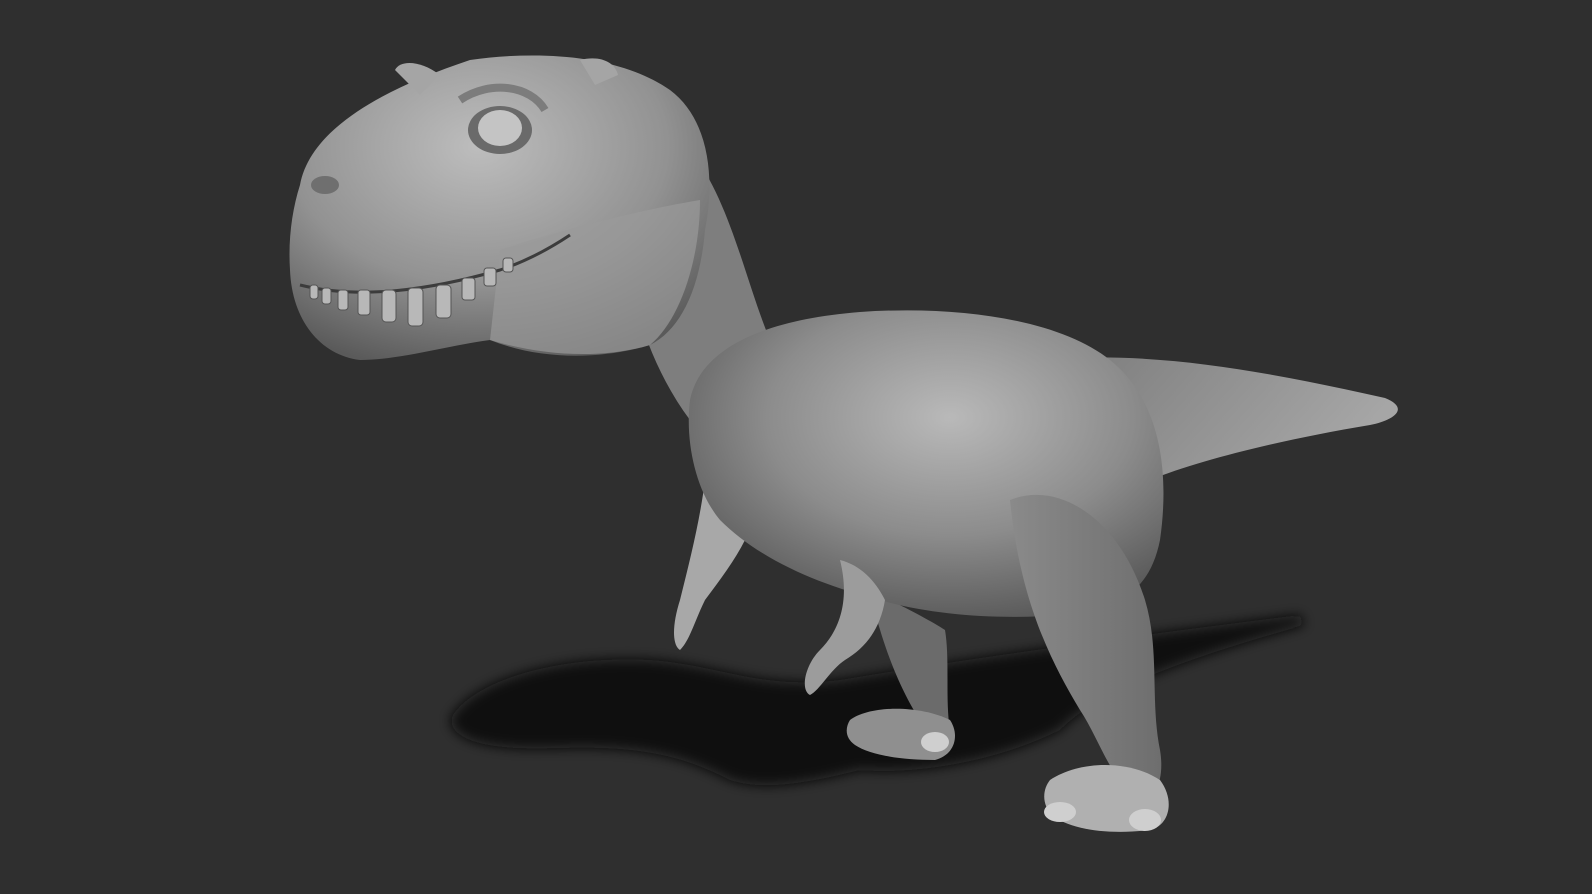 Image resolution: width=1592 pixels, height=894 pixels. What do you see at coordinates (500, 130) in the screenshot?
I see `eye` at bounding box center [500, 130].